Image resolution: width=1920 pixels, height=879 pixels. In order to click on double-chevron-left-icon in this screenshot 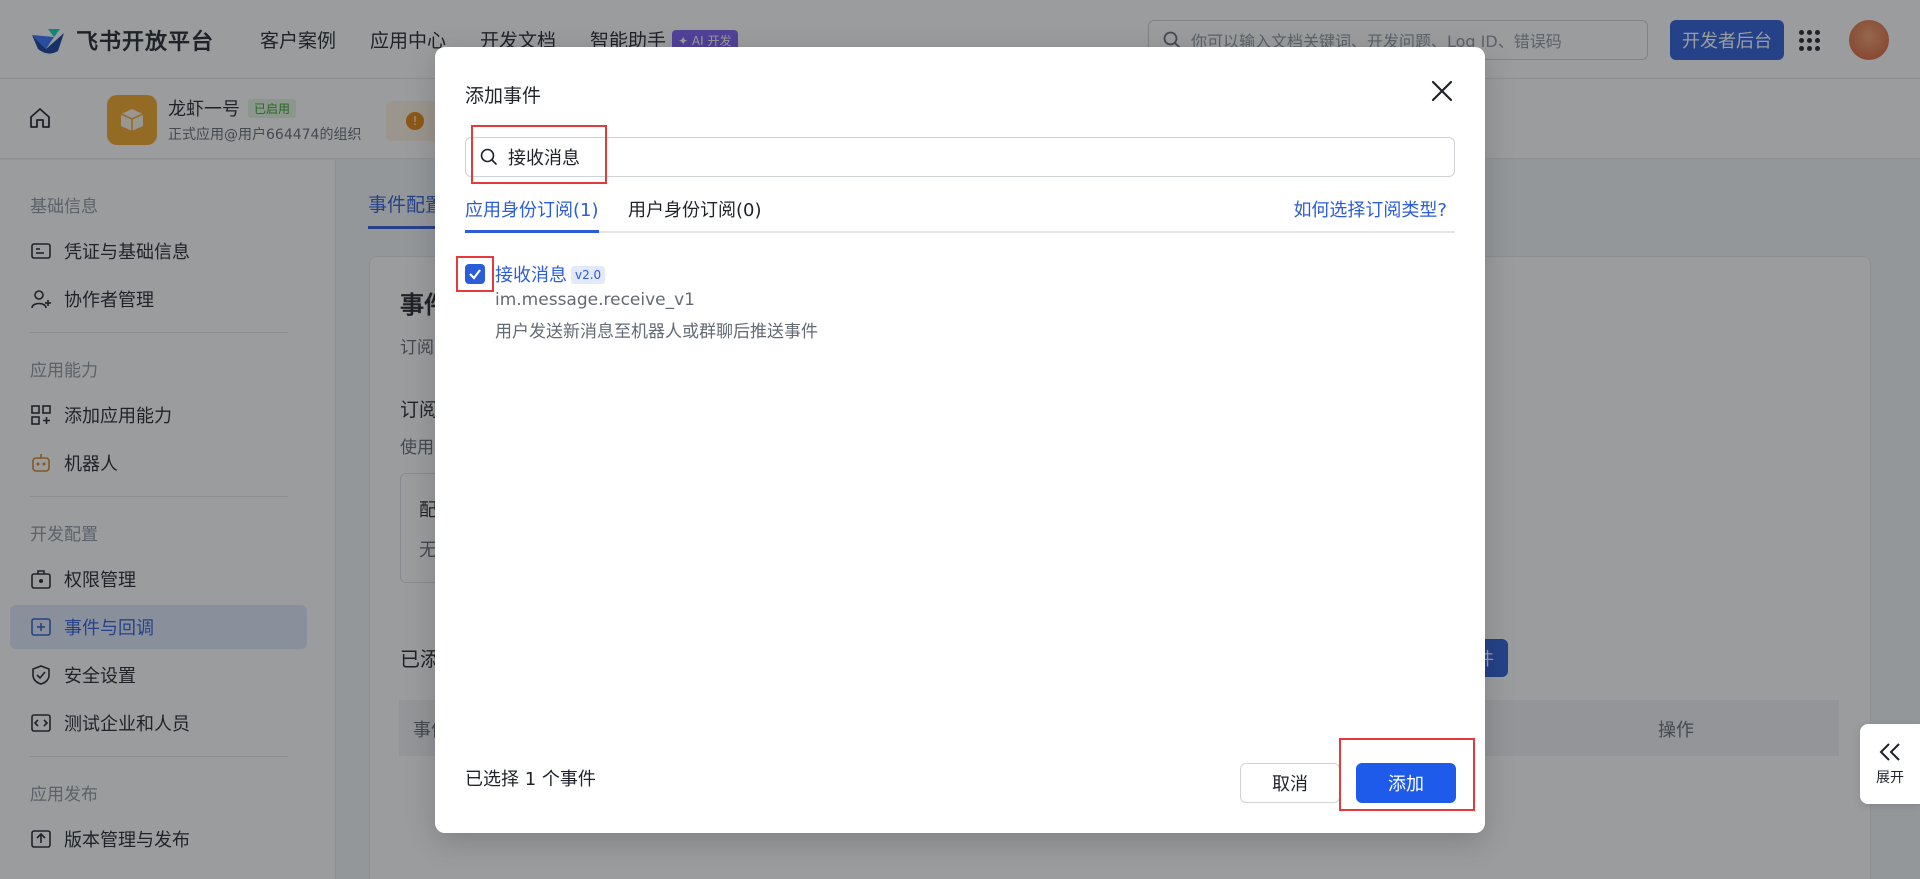, I will do `click(1889, 752)`.